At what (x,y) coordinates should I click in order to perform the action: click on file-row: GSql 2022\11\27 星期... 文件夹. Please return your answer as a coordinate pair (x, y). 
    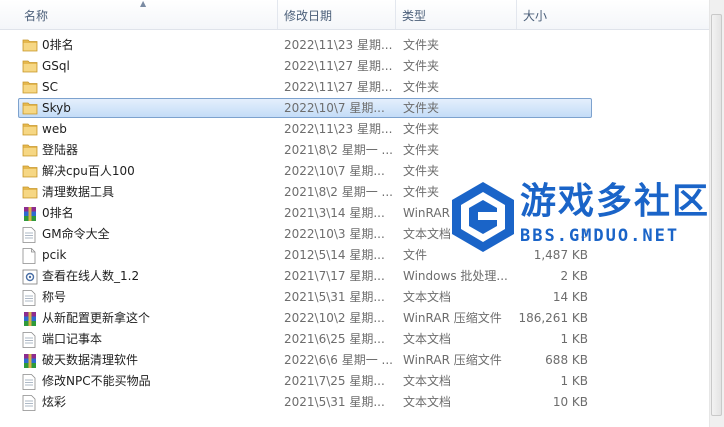
    Looking at the image, I should click on (362, 66).